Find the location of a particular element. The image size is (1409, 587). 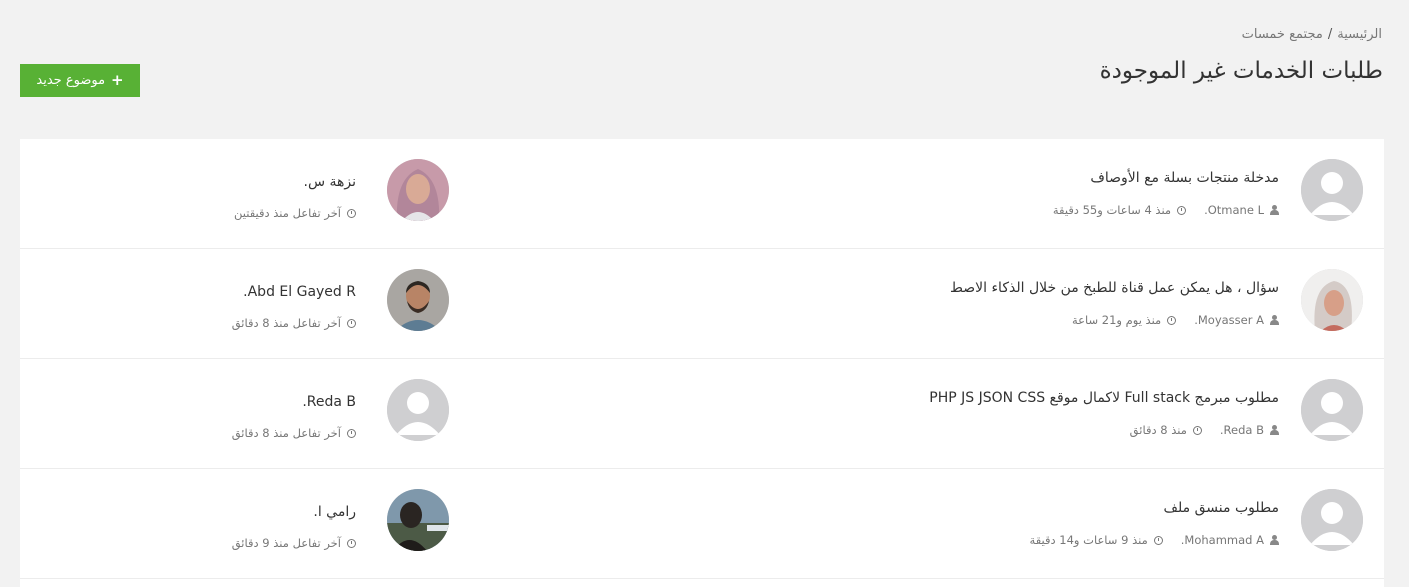

new-topic-button: + موضوع جديد is located at coordinates (80, 80).